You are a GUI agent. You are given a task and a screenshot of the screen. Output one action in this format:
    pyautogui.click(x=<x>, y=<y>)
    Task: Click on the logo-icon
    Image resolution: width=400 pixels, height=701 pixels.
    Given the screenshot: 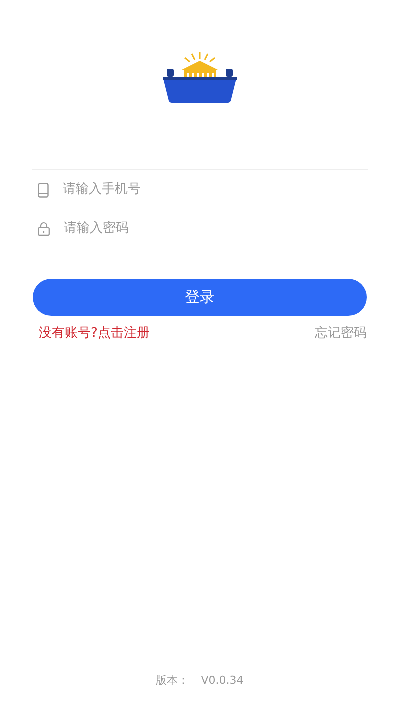 What is the action you would take?
    pyautogui.click(x=200, y=77)
    